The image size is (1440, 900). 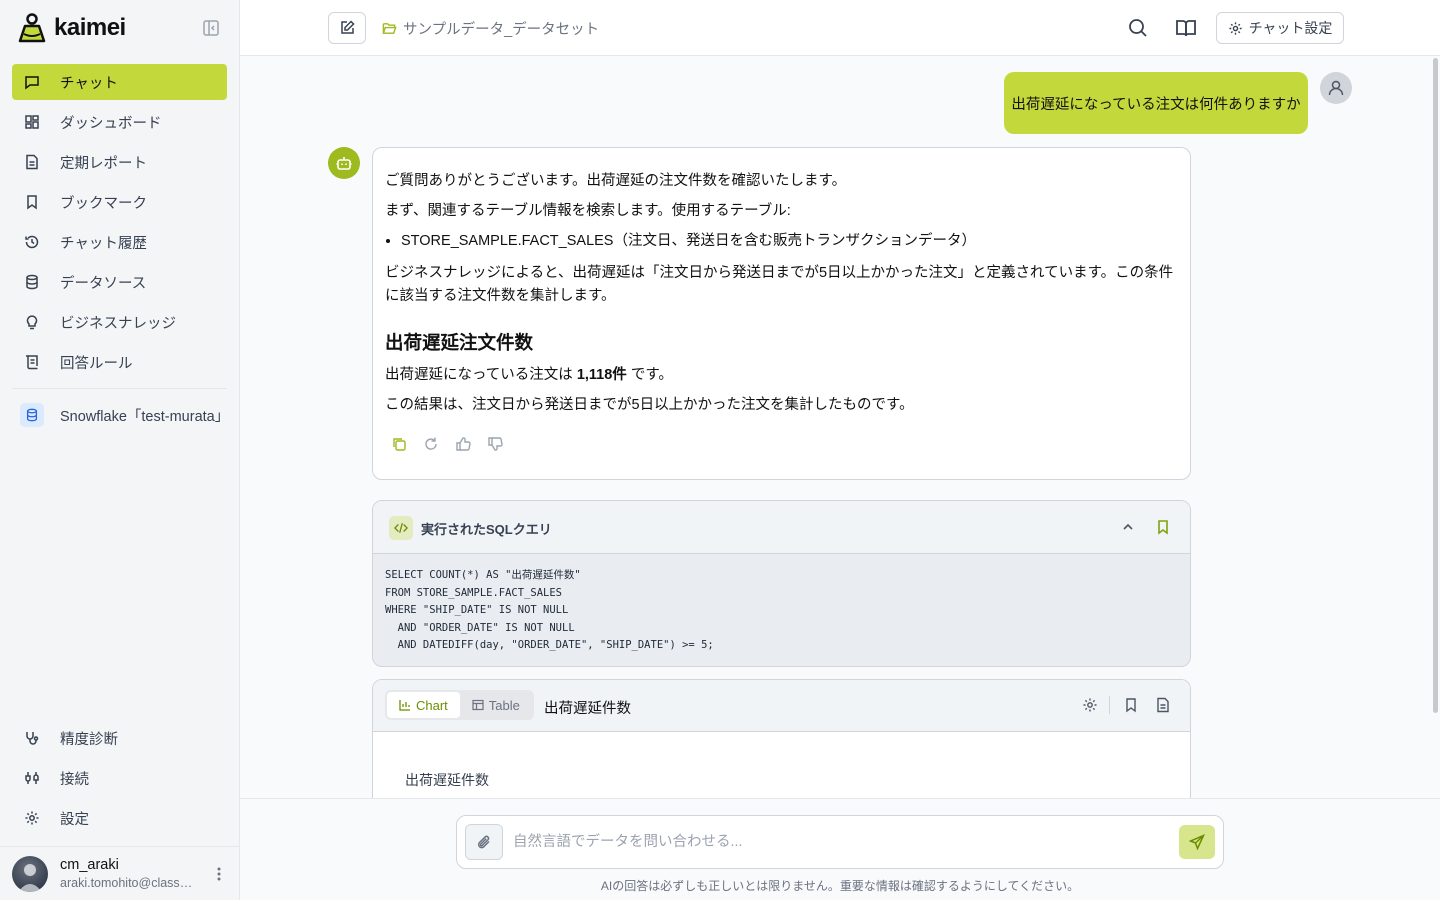 I want to click on bottom-nav: 精度診断 接続 設定, so click(x=119, y=780).